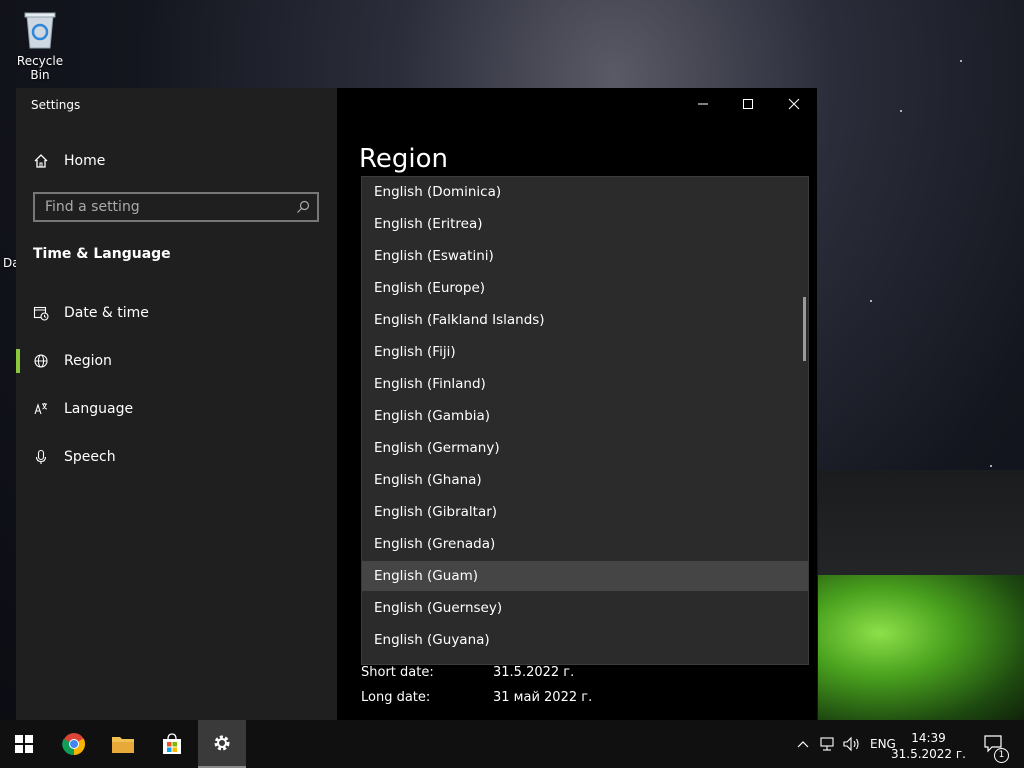 Image resolution: width=1024 pixels, height=768 pixels. I want to click on dropdown-item: English (Grenada), so click(585, 544).